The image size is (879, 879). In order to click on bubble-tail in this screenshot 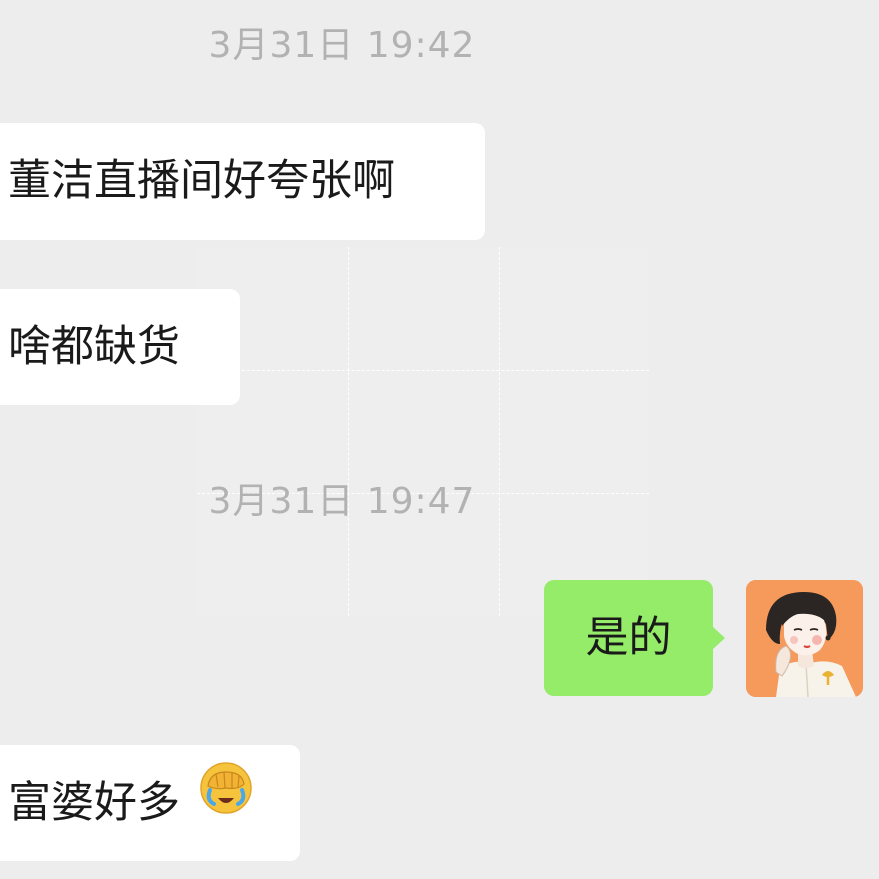, I will do `click(718, 638)`.